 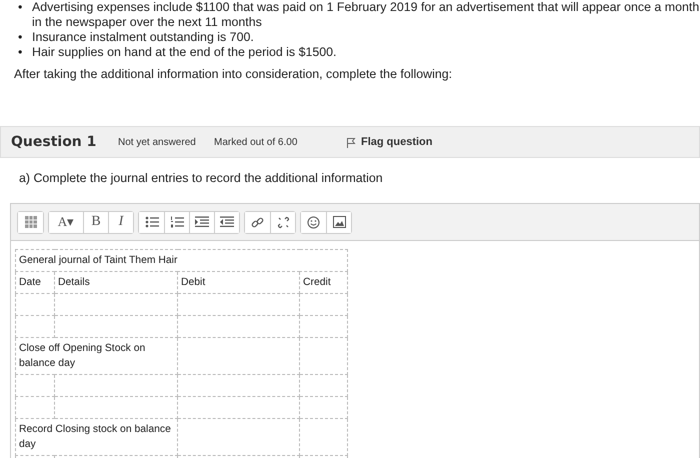 What do you see at coordinates (256, 142) in the screenshot?
I see `question-marks: Marked out of 6.00` at bounding box center [256, 142].